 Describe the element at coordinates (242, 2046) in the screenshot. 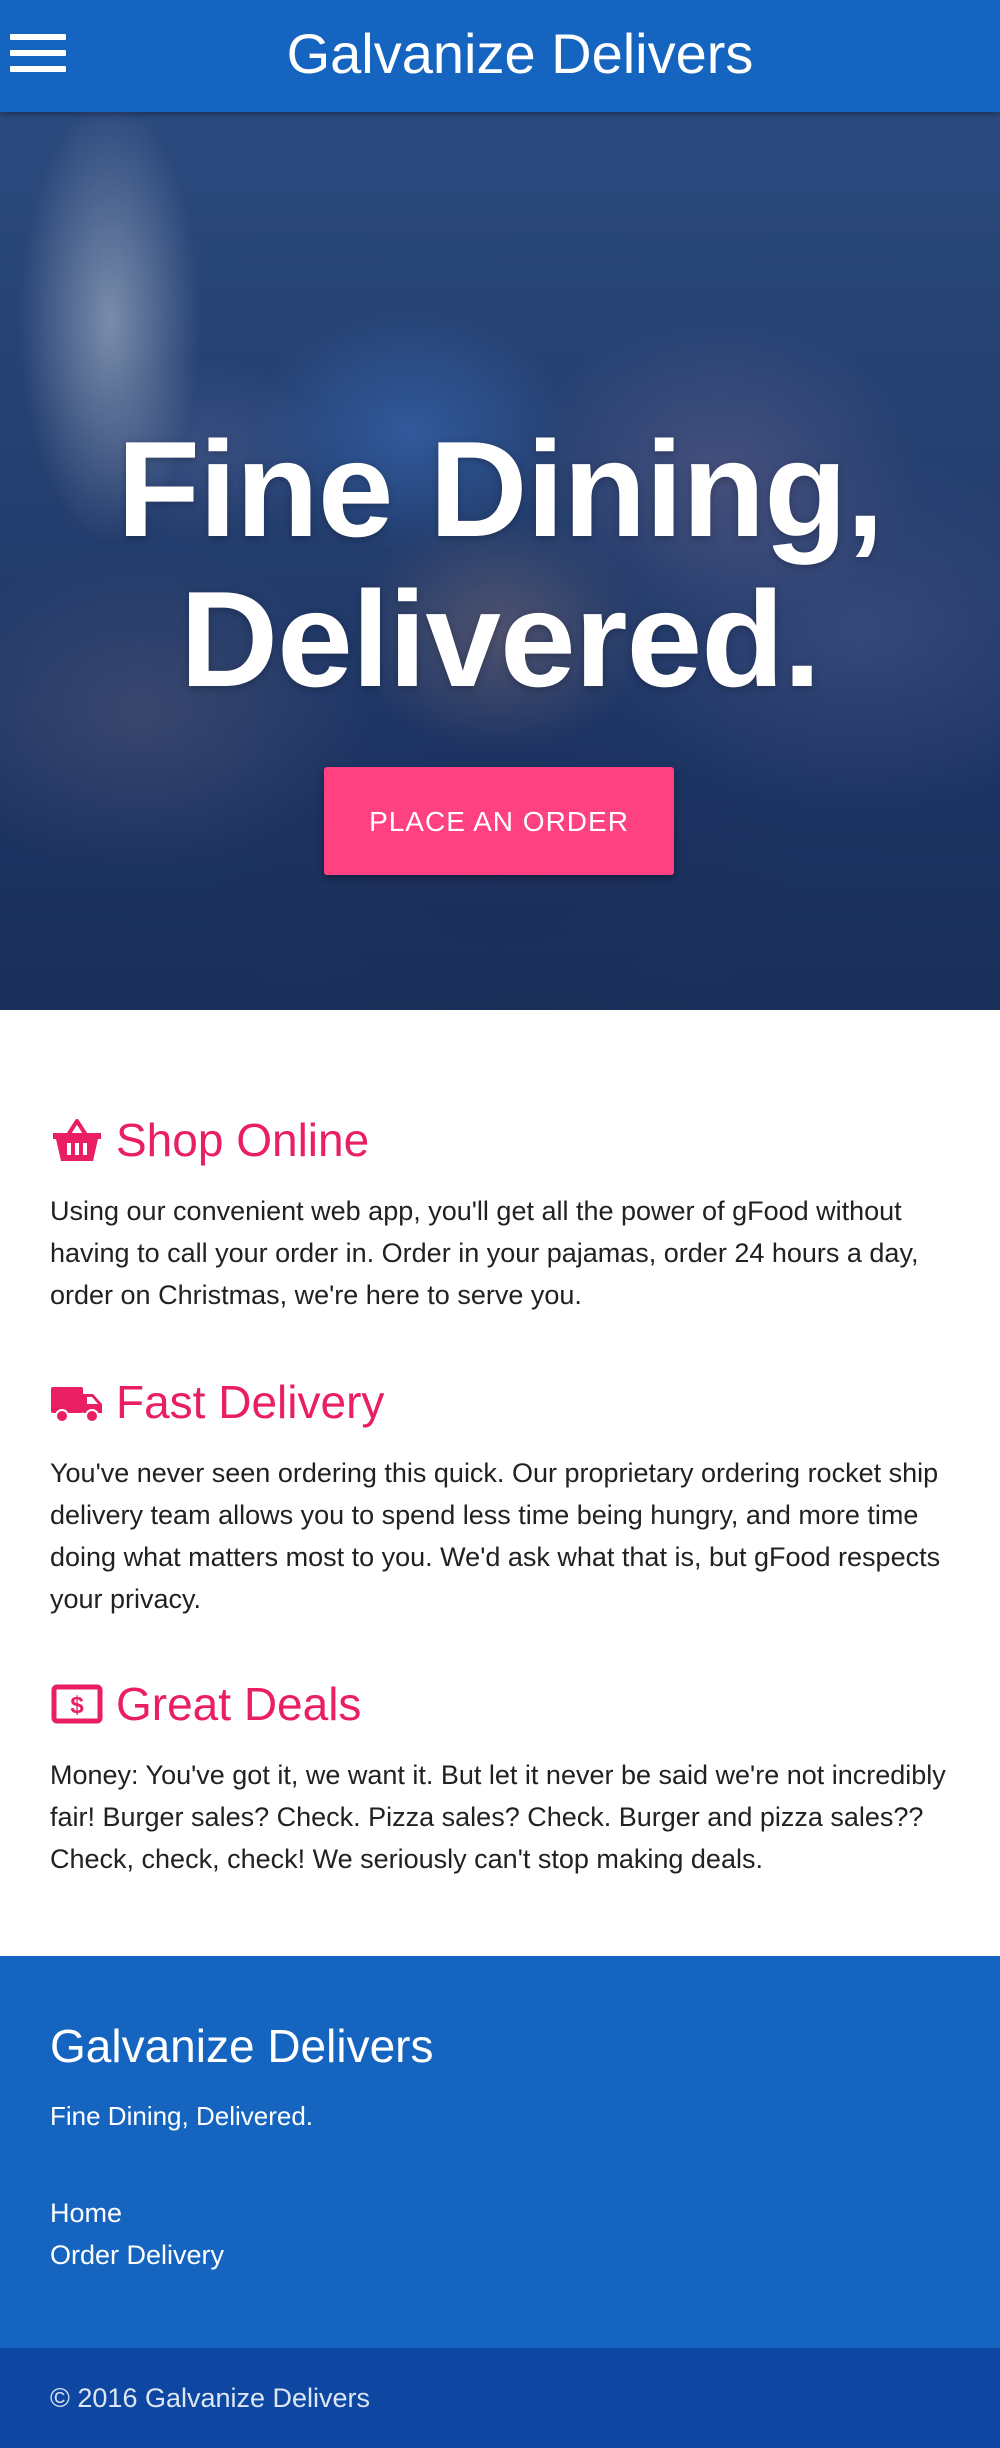

I see `footer-title: Galvanize Delivers` at that location.